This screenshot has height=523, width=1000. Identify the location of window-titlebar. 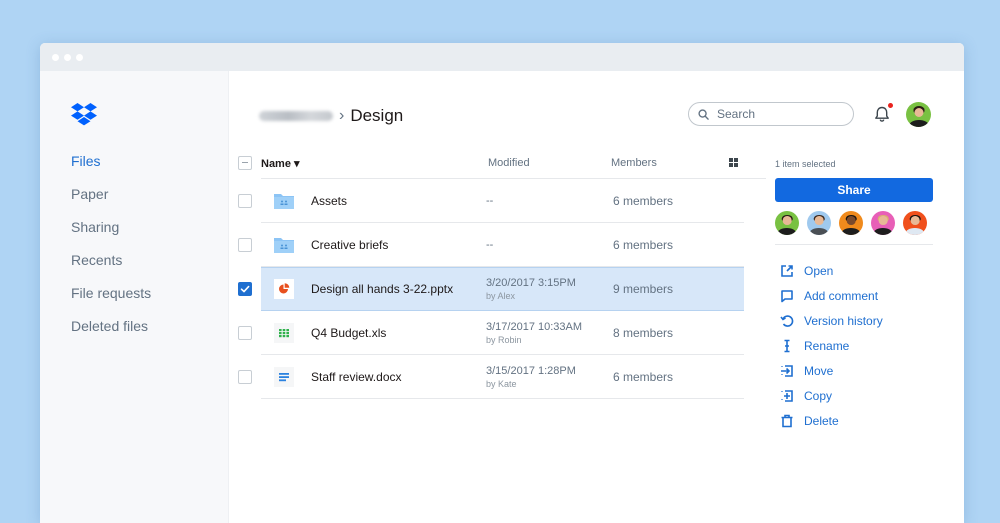
(502, 57).